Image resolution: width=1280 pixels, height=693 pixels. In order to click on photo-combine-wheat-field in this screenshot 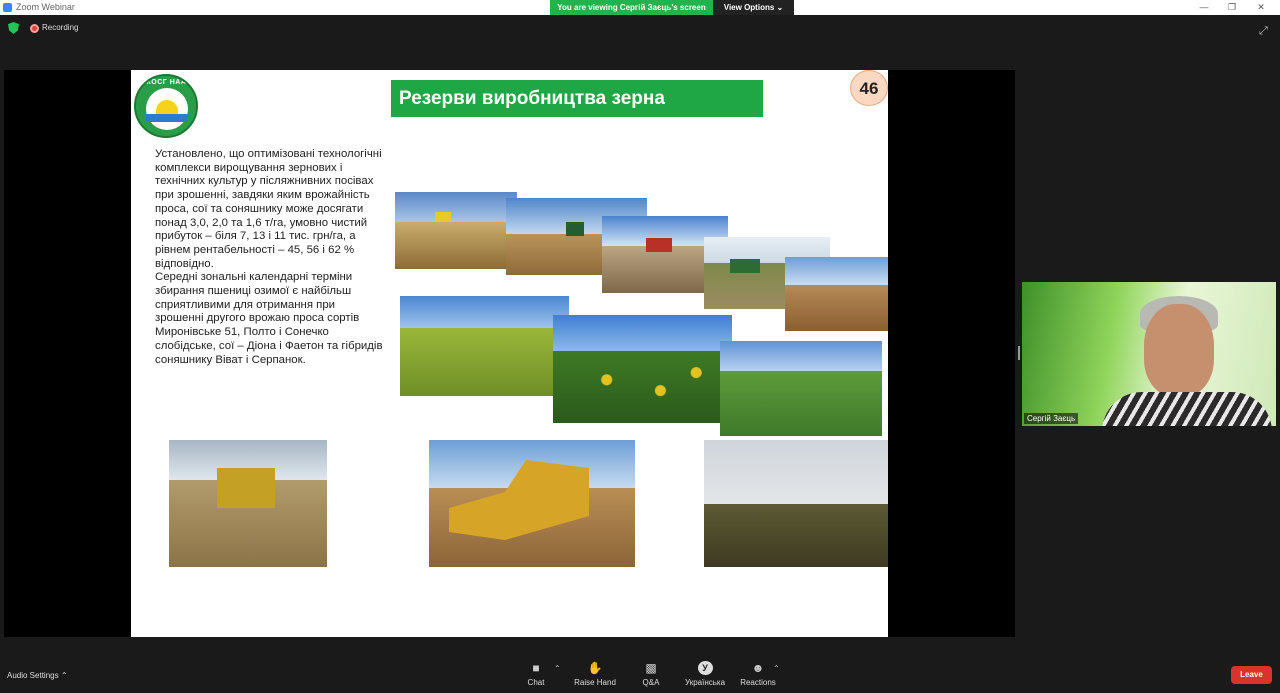, I will do `click(456, 230)`.